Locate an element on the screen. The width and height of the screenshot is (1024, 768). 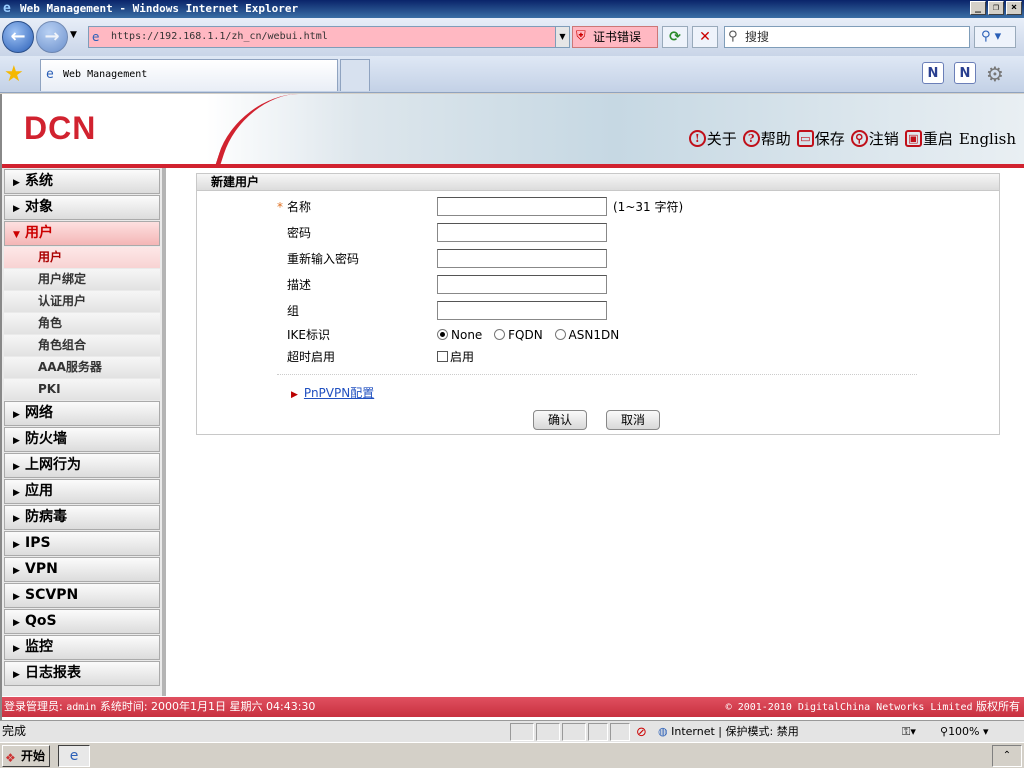
url-text: https://192.168.1.1/zh_cn/webui.html is located at coordinates (219, 36).